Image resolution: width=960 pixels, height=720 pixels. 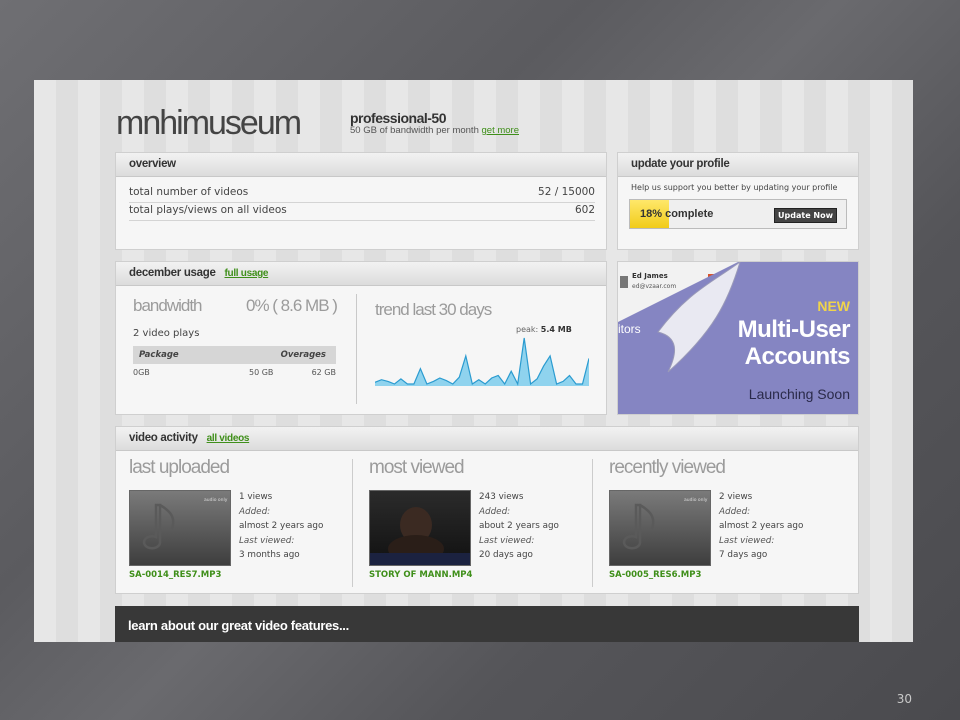 What do you see at coordinates (629, 329) in the screenshot?
I see `ad-editors-fragment: itors` at bounding box center [629, 329].